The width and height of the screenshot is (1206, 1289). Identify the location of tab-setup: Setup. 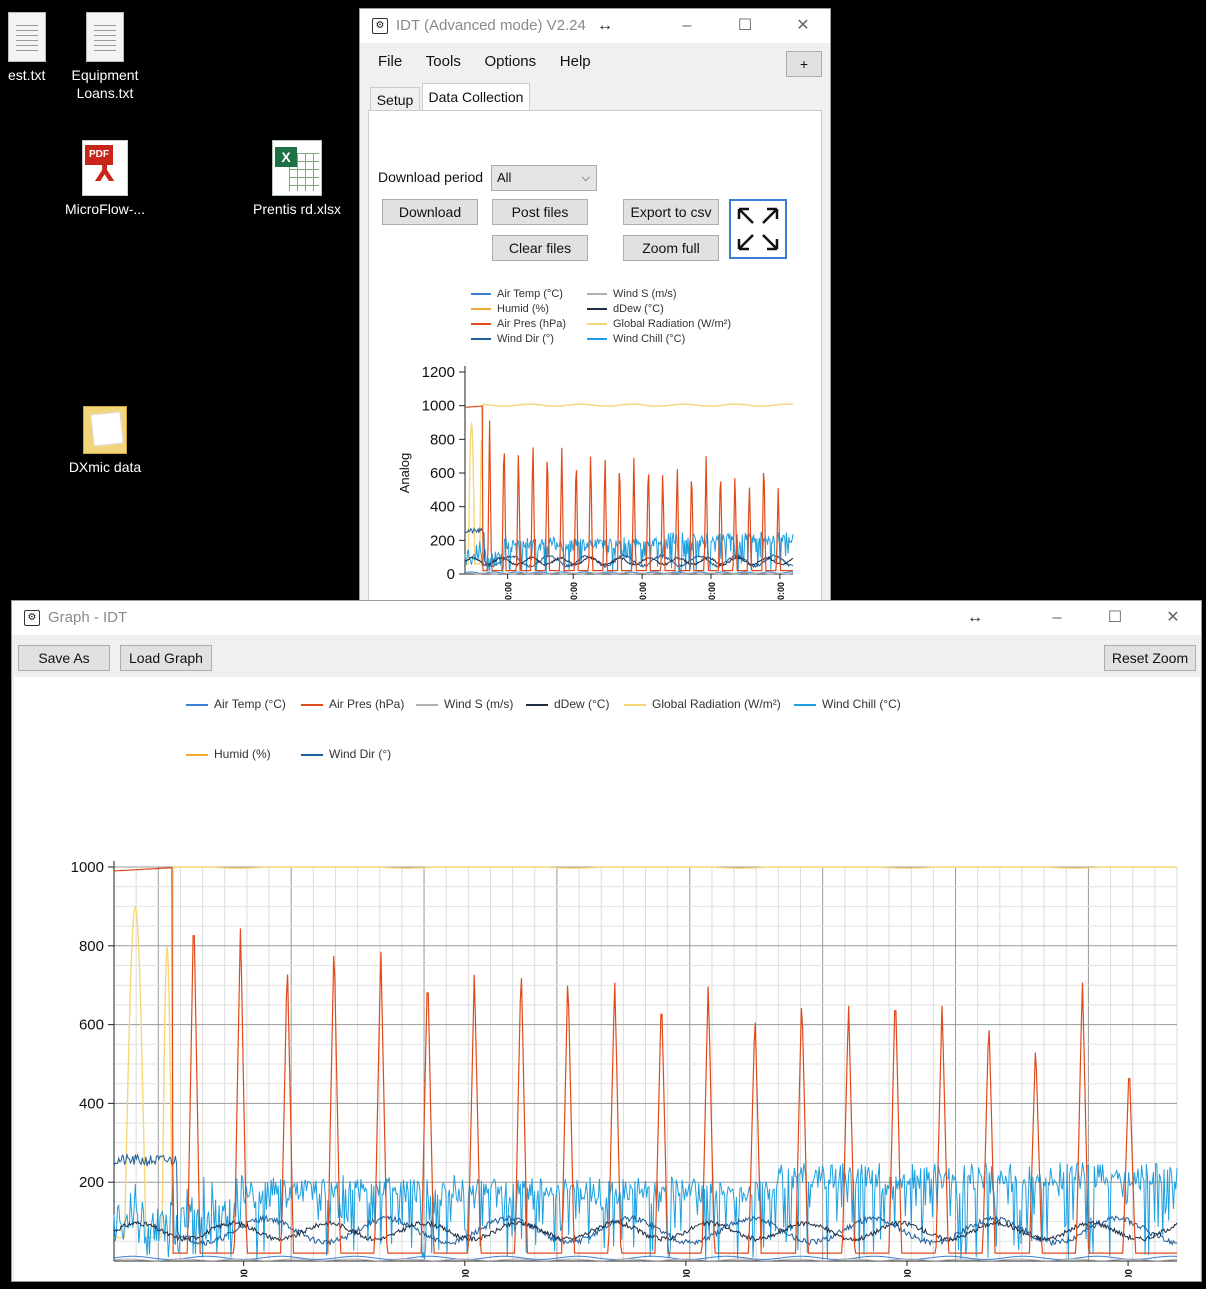
(395, 99).